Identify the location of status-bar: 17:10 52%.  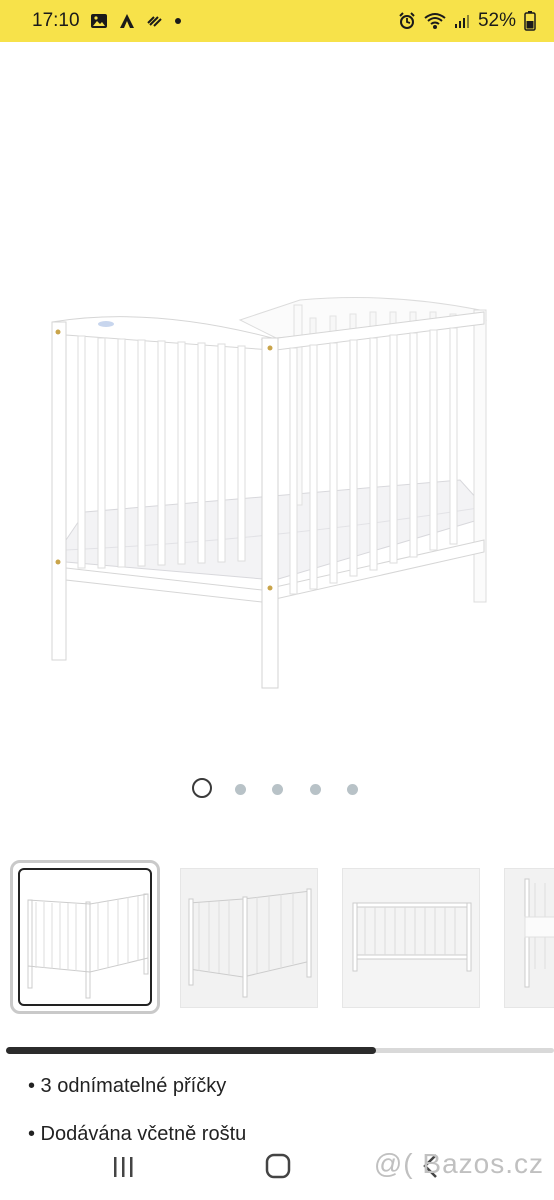
(277, 21).